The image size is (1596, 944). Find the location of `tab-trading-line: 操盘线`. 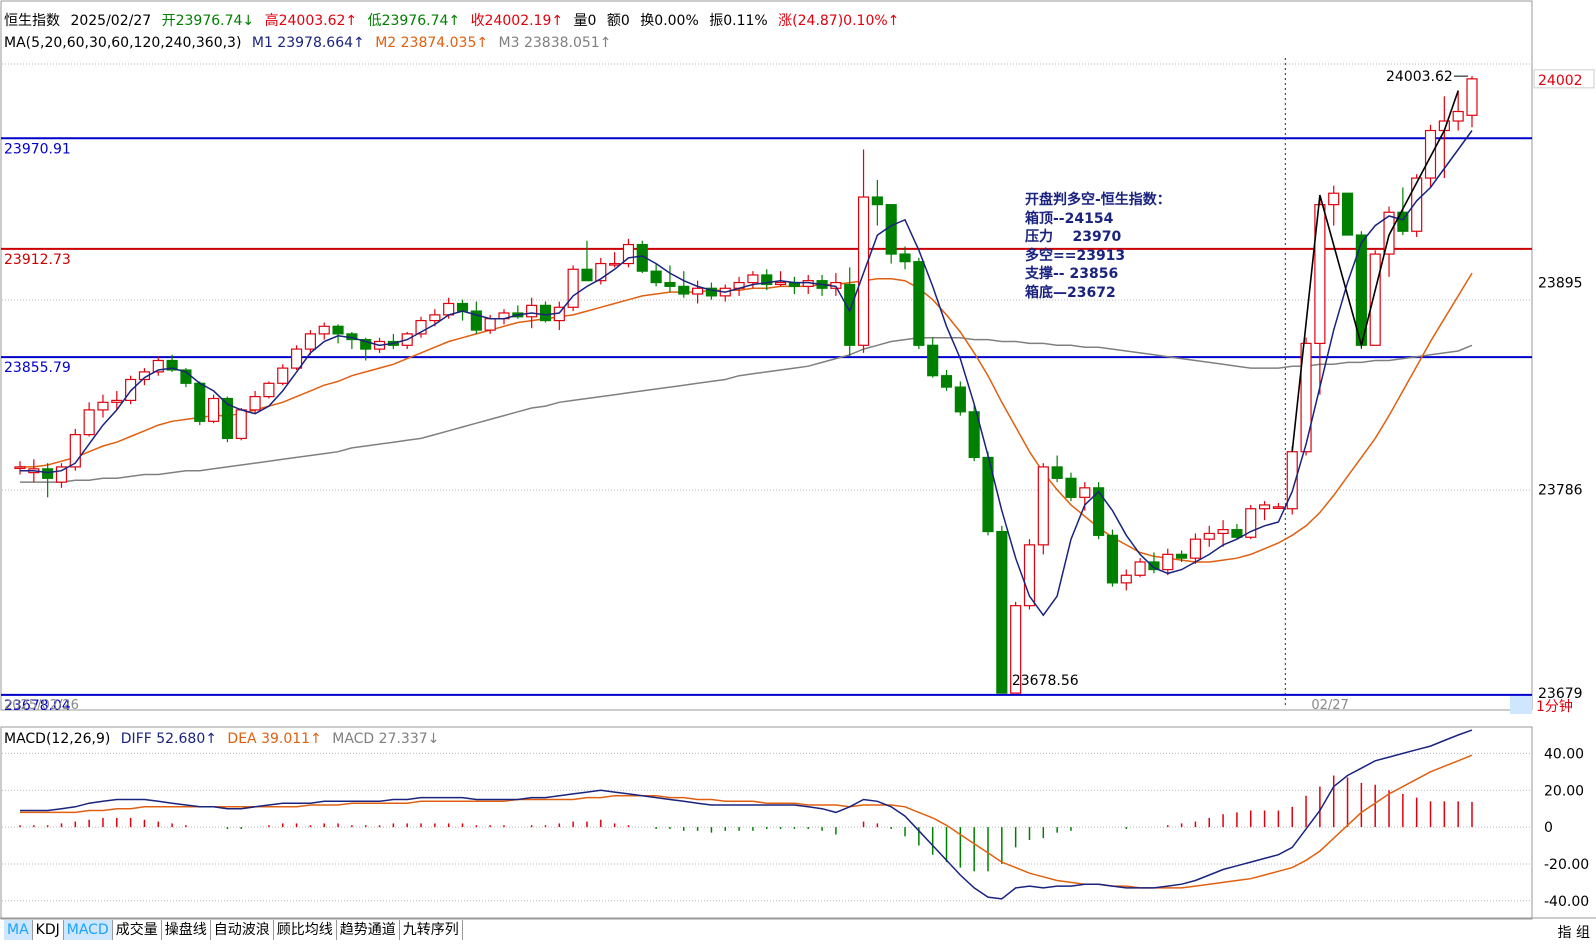

tab-trading-line: 操盘线 is located at coordinates (186, 930).